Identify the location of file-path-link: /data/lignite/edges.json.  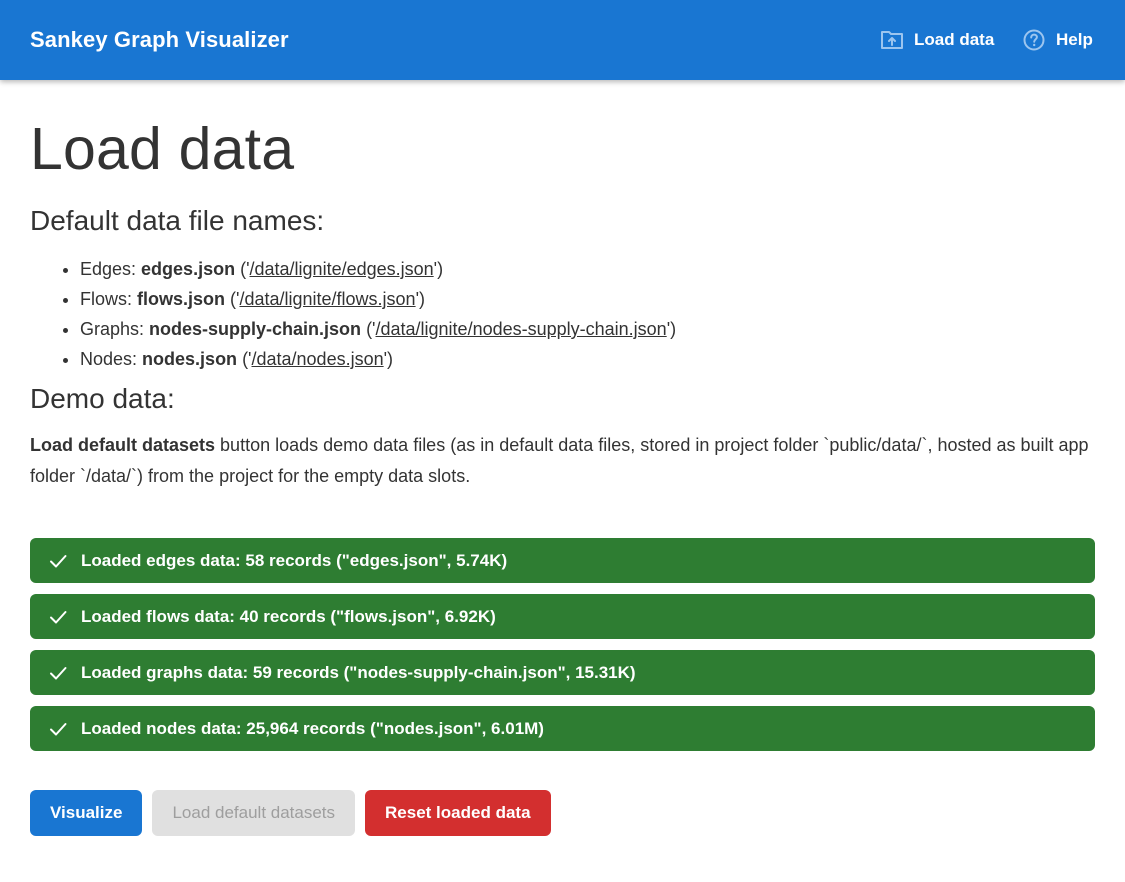
(342, 269).